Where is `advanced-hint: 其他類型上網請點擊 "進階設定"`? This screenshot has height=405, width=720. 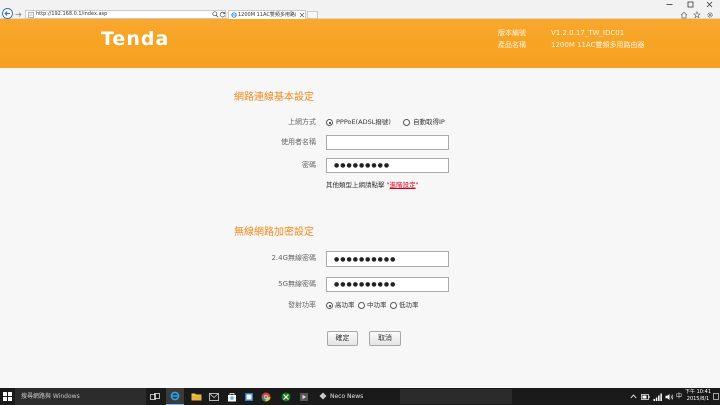 advanced-hint: 其他類型上網請點擊 "進階設定" is located at coordinates (372, 185).